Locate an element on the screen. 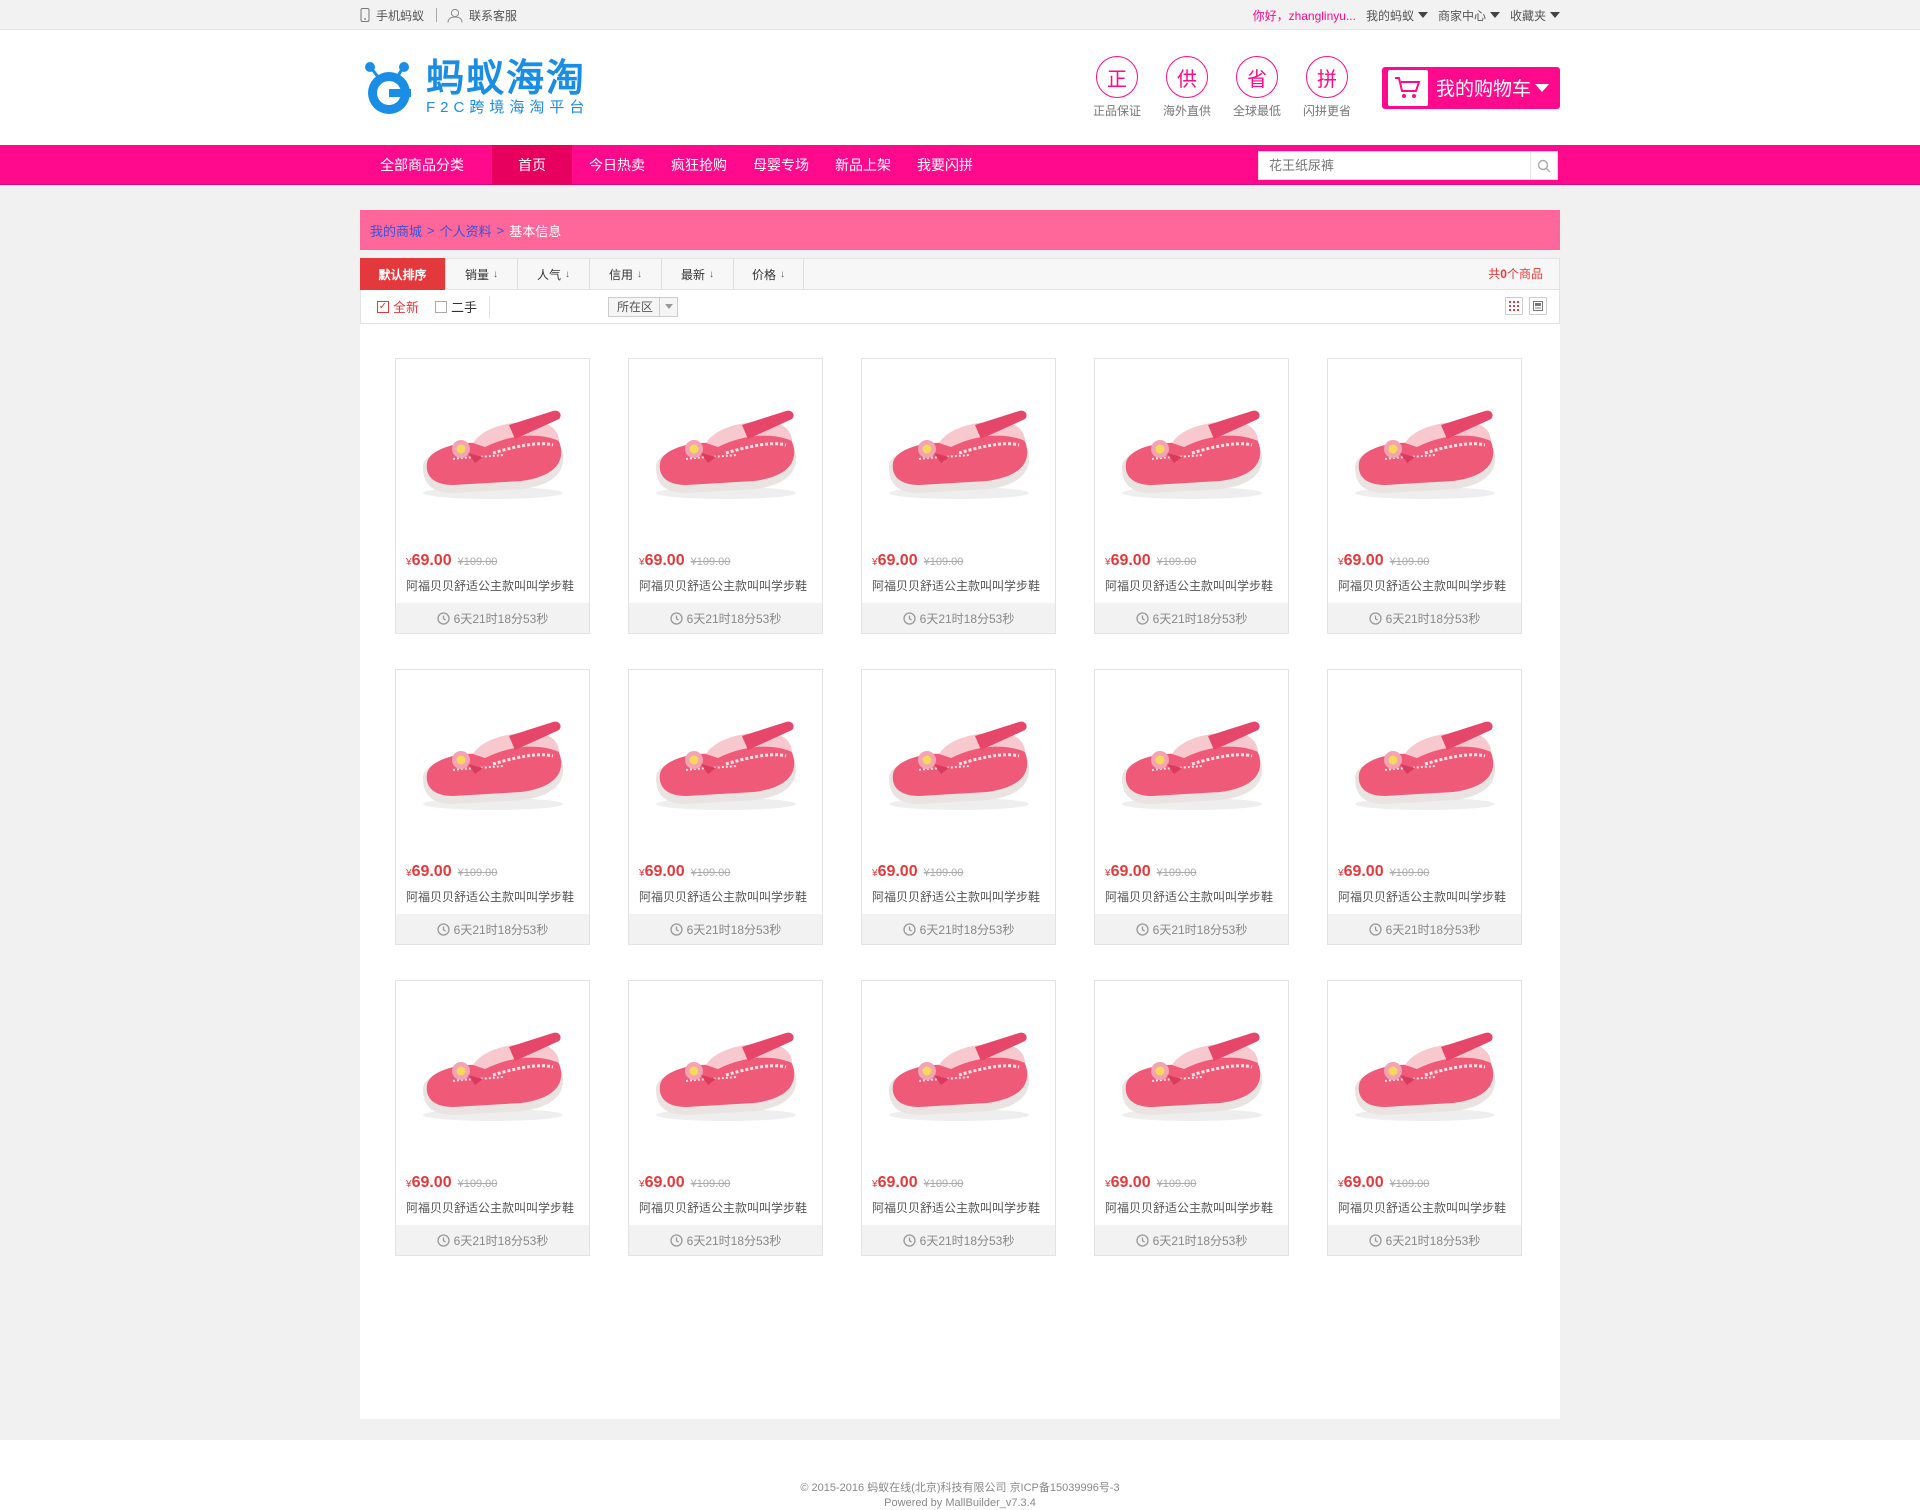  cart-button: 我的购物车 is located at coordinates (1471, 87).